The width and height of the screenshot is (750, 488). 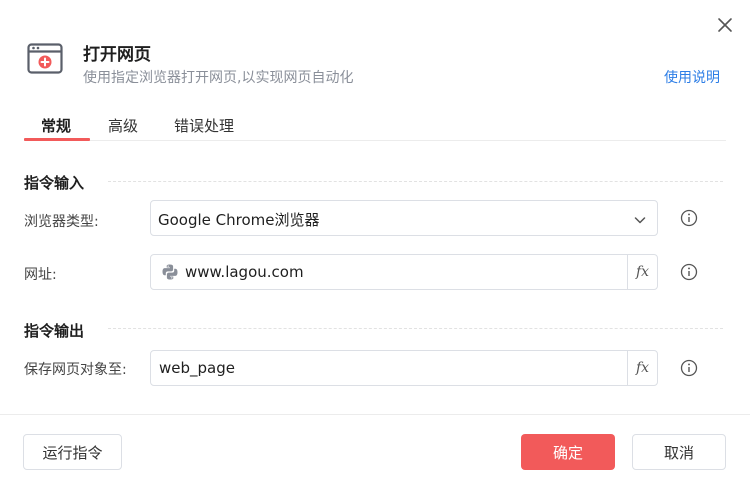 I want to click on tab-bar: 常规 高级 错误处理, so click(x=375, y=124).